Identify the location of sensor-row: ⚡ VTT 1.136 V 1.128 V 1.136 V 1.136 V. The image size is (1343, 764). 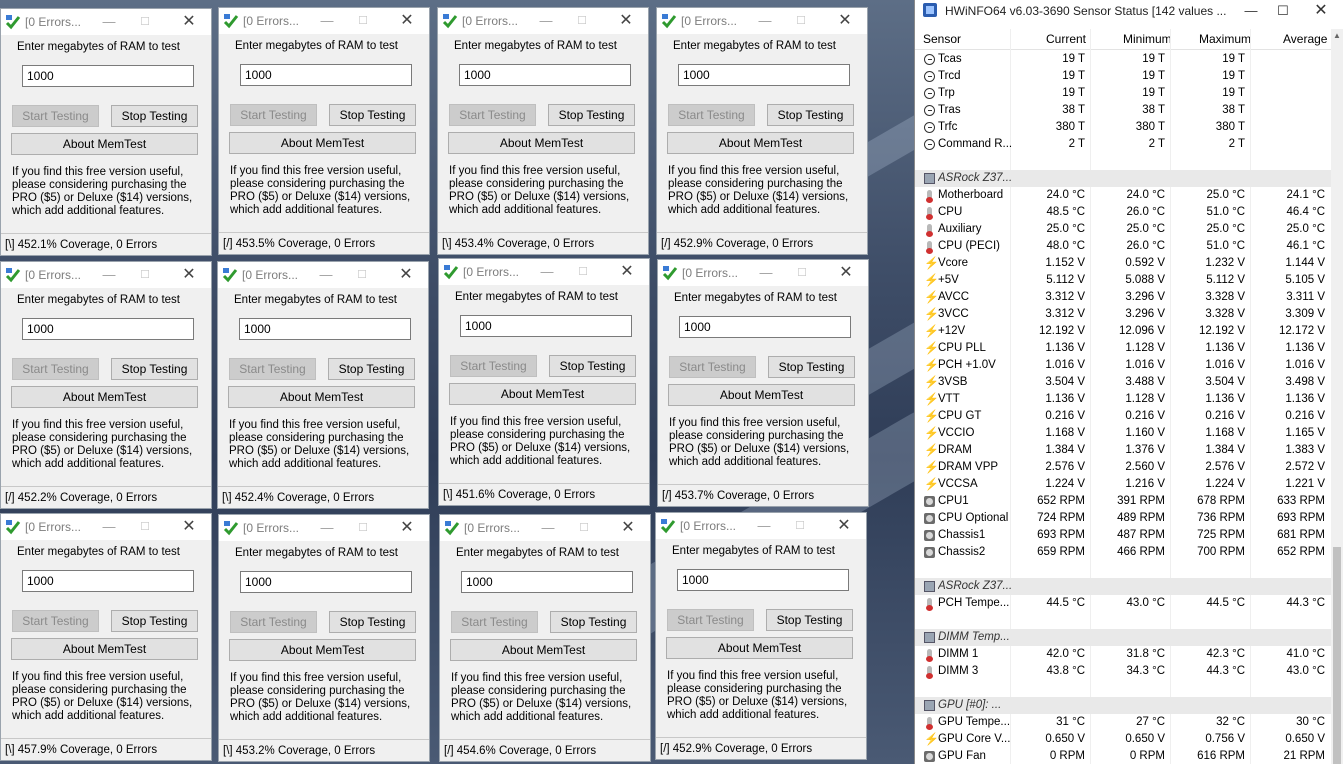
(1129, 399).